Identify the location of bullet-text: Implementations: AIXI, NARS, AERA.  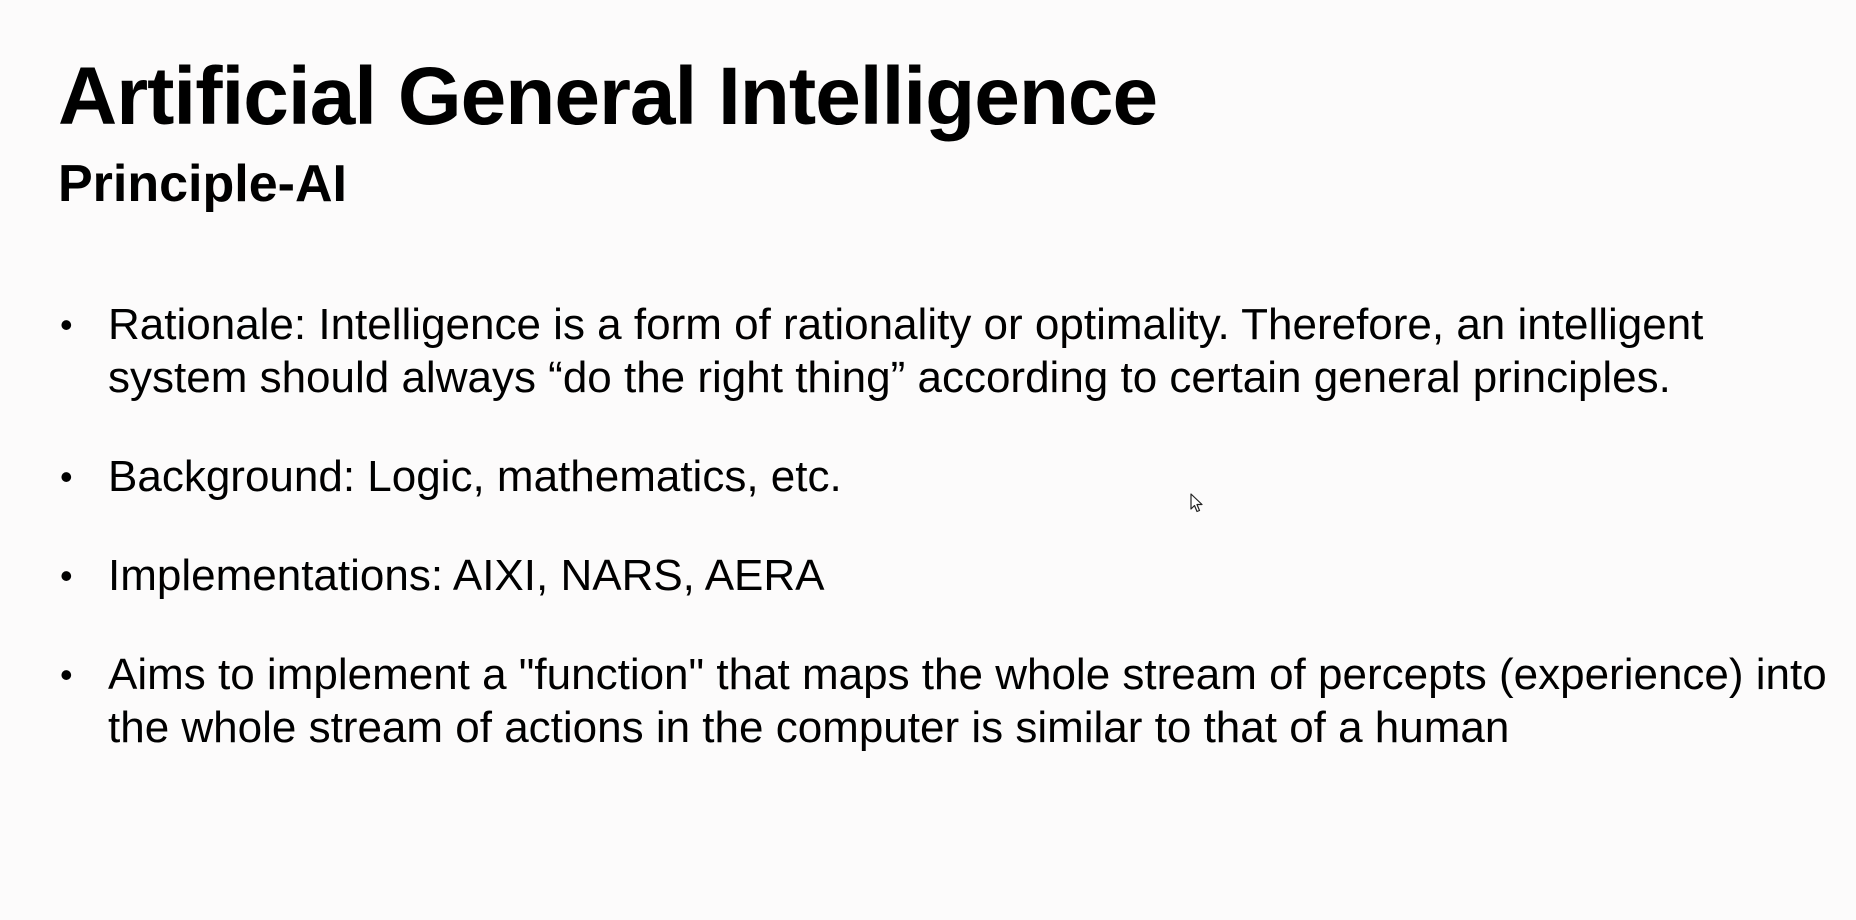
(466, 575).